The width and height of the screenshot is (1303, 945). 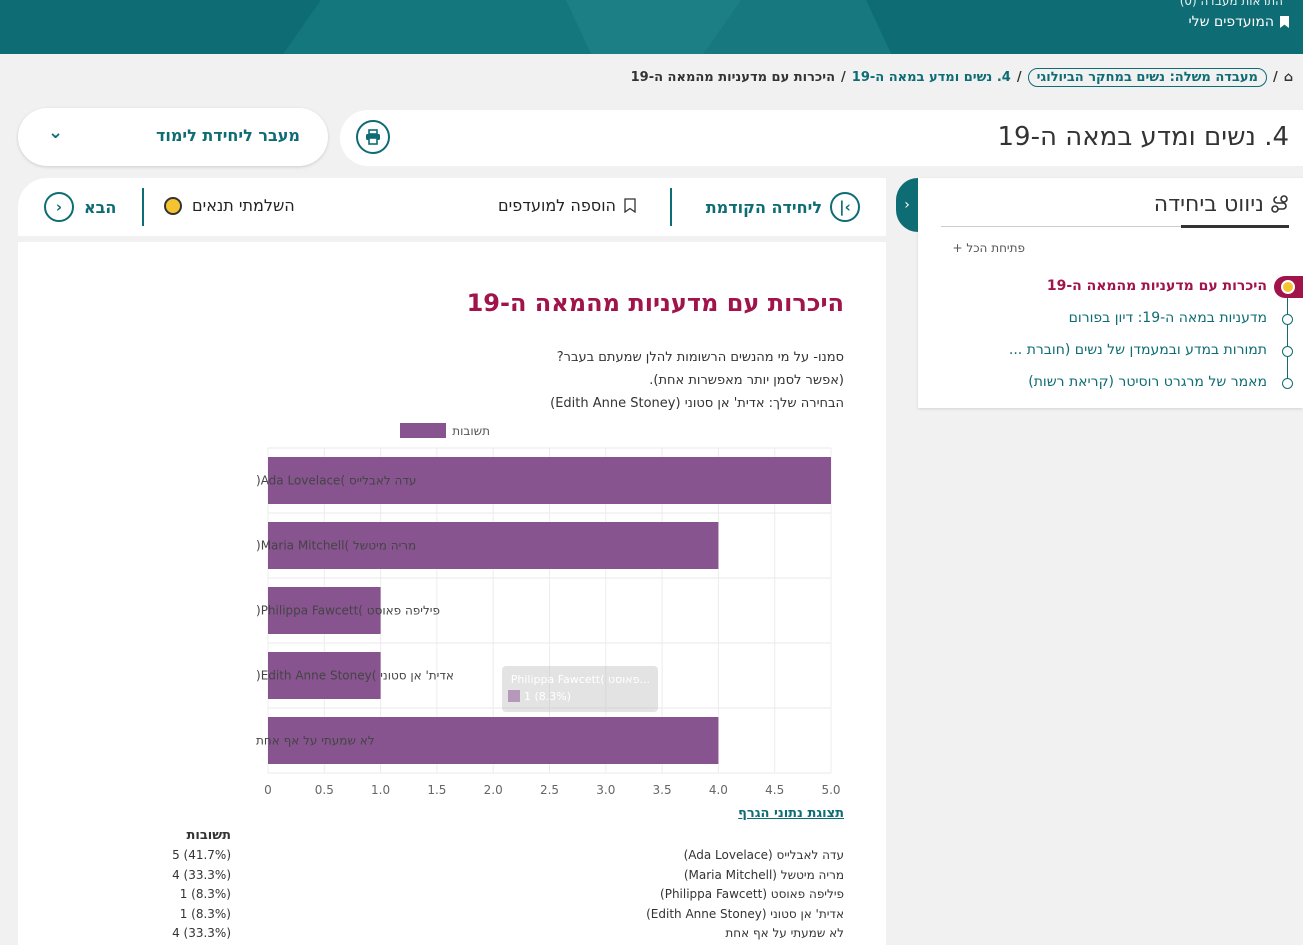 I want to click on nav-item-current: היכרות עם מדעניות מהמאה ה-19, so click(x=1157, y=286).